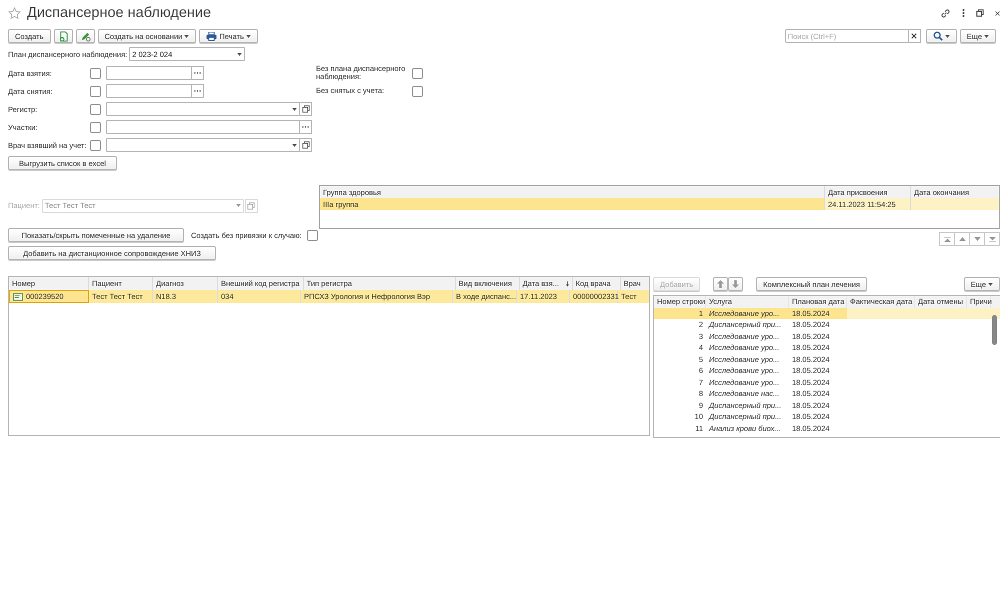 The image size is (1000, 596). What do you see at coordinates (937, 36) in the screenshot?
I see `search-icon` at bounding box center [937, 36].